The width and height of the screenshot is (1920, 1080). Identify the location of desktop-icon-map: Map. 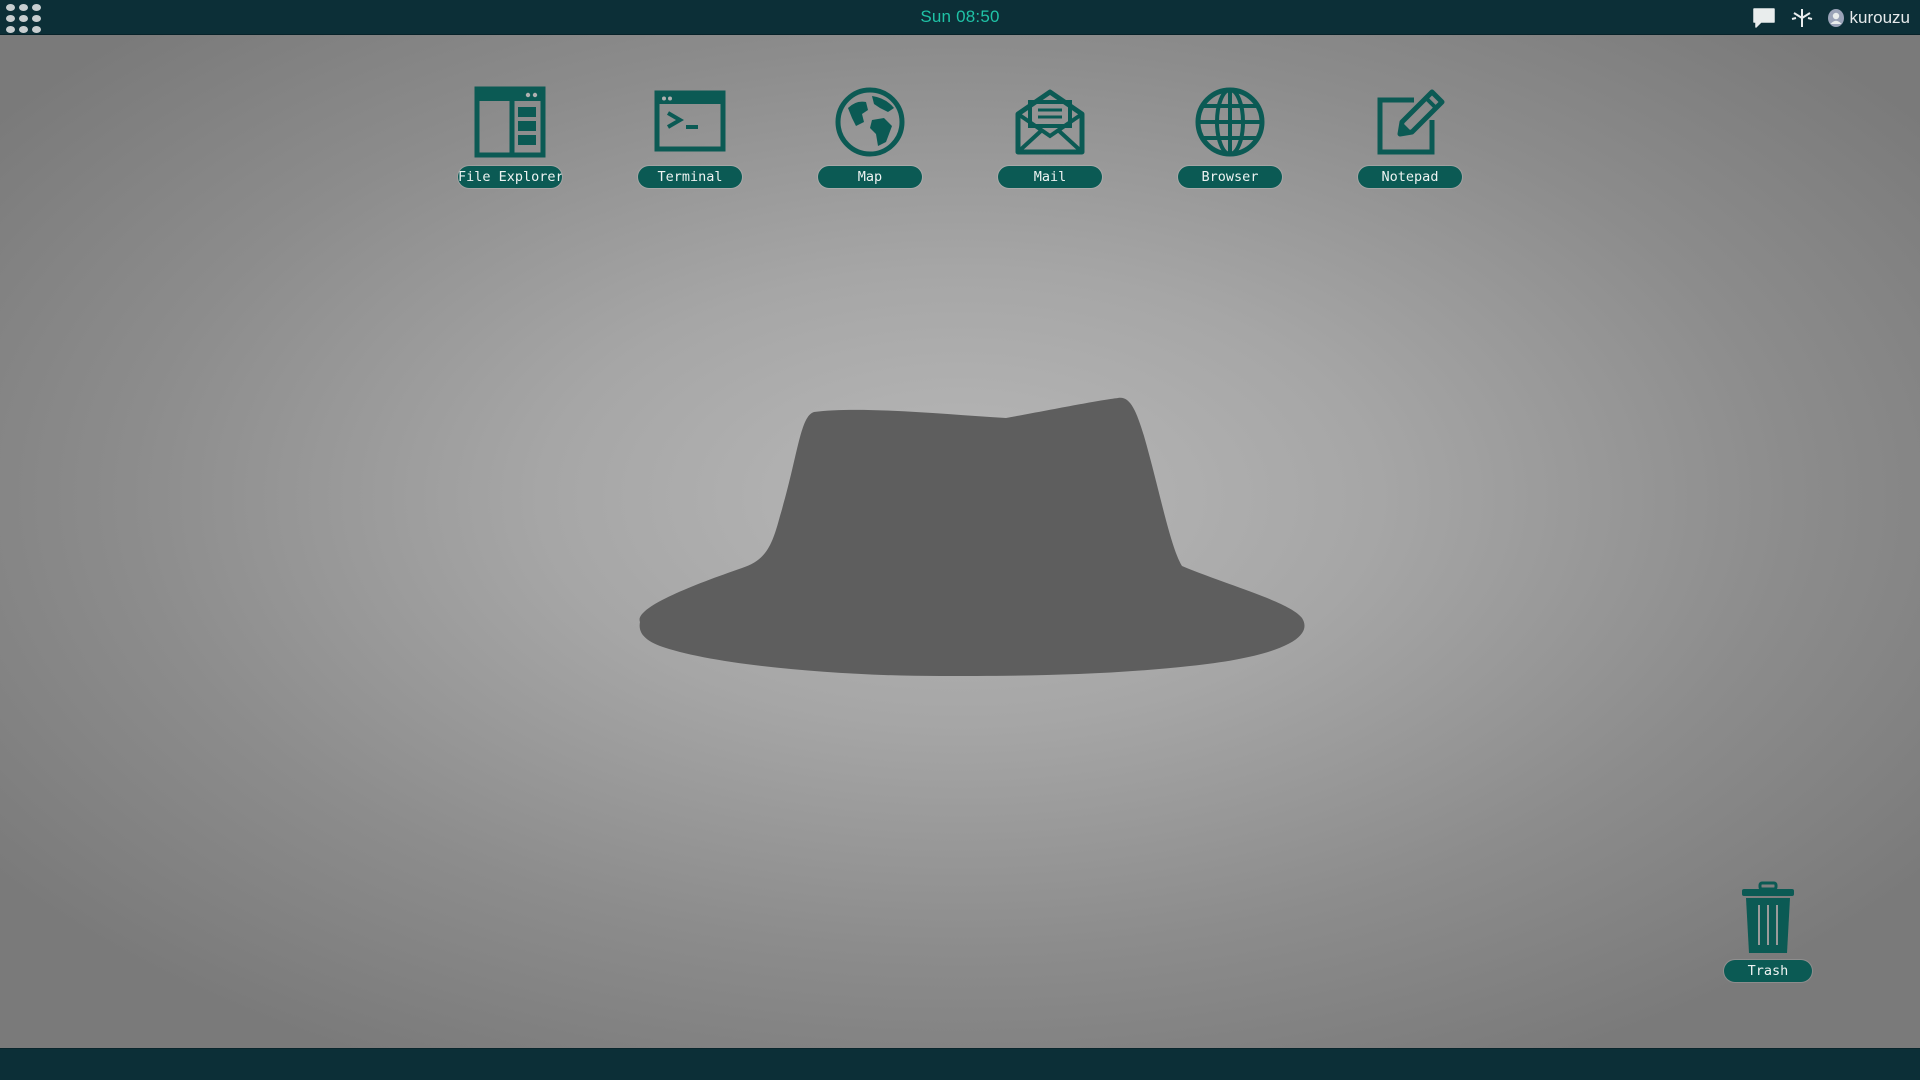
(870, 136).